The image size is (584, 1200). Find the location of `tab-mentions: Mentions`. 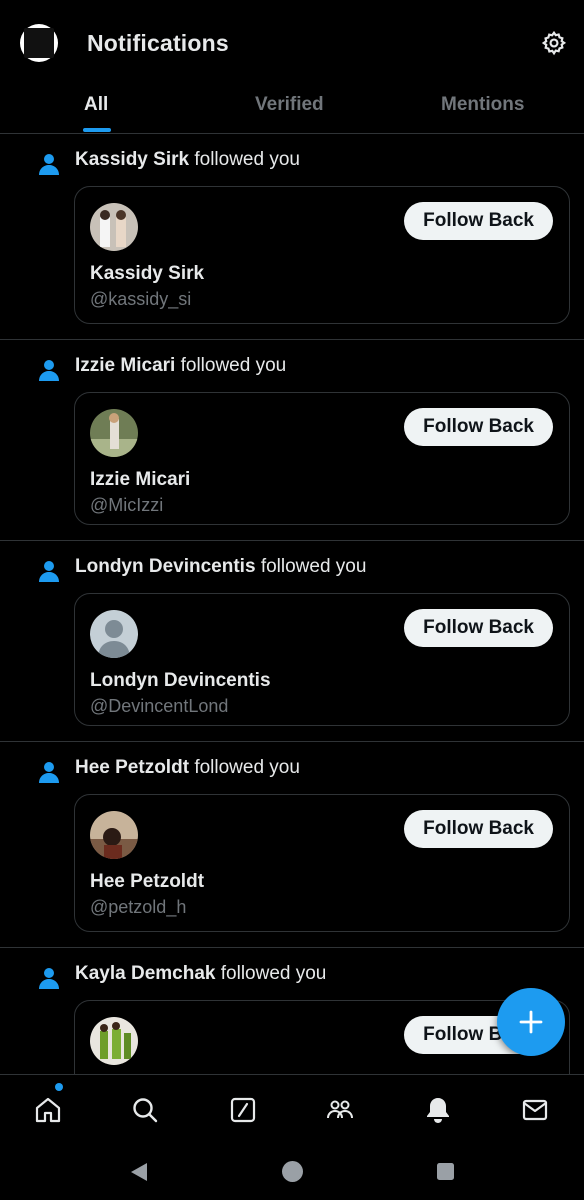

tab-mentions: Mentions is located at coordinates (482, 105).